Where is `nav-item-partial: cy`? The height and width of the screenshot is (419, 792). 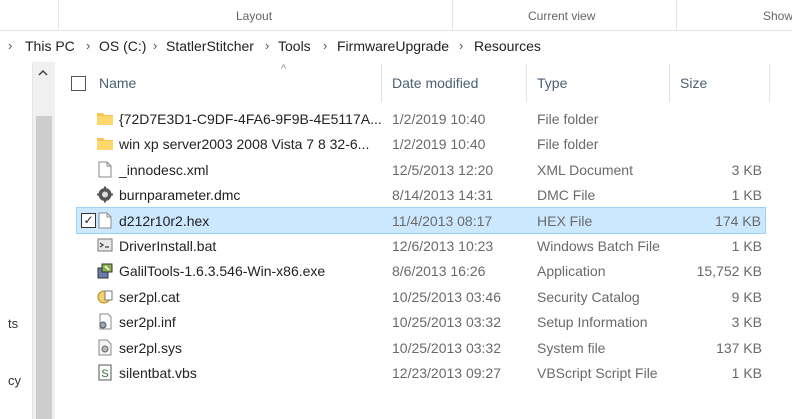
nav-item-partial: cy is located at coordinates (14, 380).